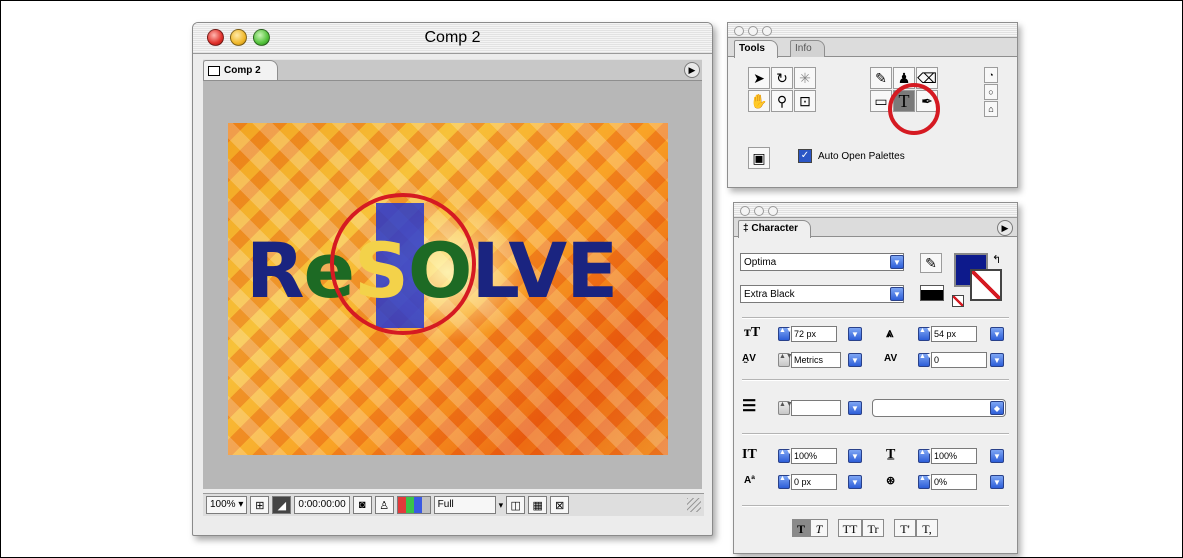 This screenshot has width=1183, height=558. Describe the element at coordinates (538, 505) in the screenshot. I see `transparency-grid-icon: ▦` at that location.